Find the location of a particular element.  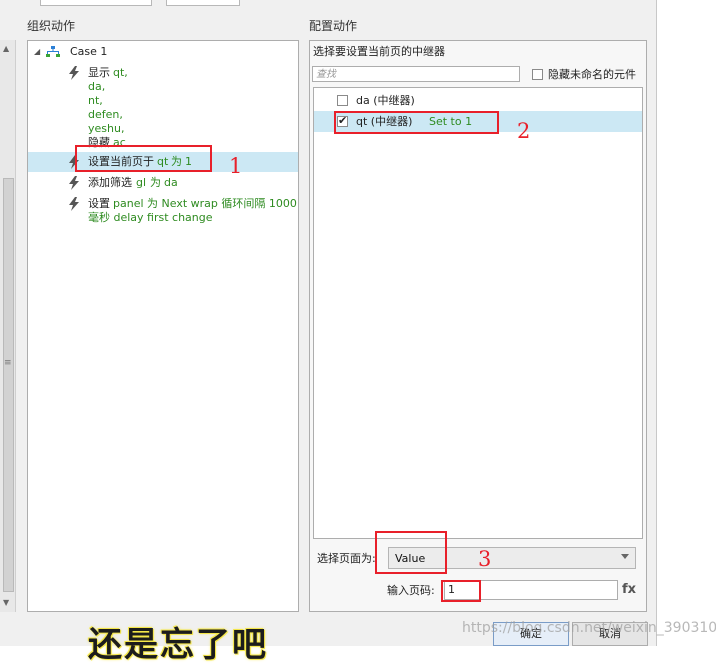

search-input: 查找 is located at coordinates (416, 74).